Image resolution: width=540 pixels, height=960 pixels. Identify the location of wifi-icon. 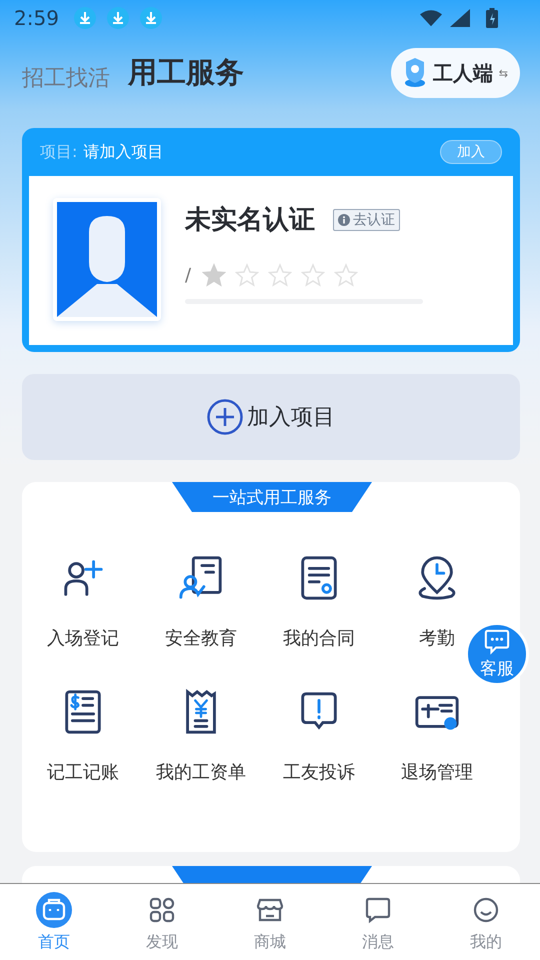
(431, 18).